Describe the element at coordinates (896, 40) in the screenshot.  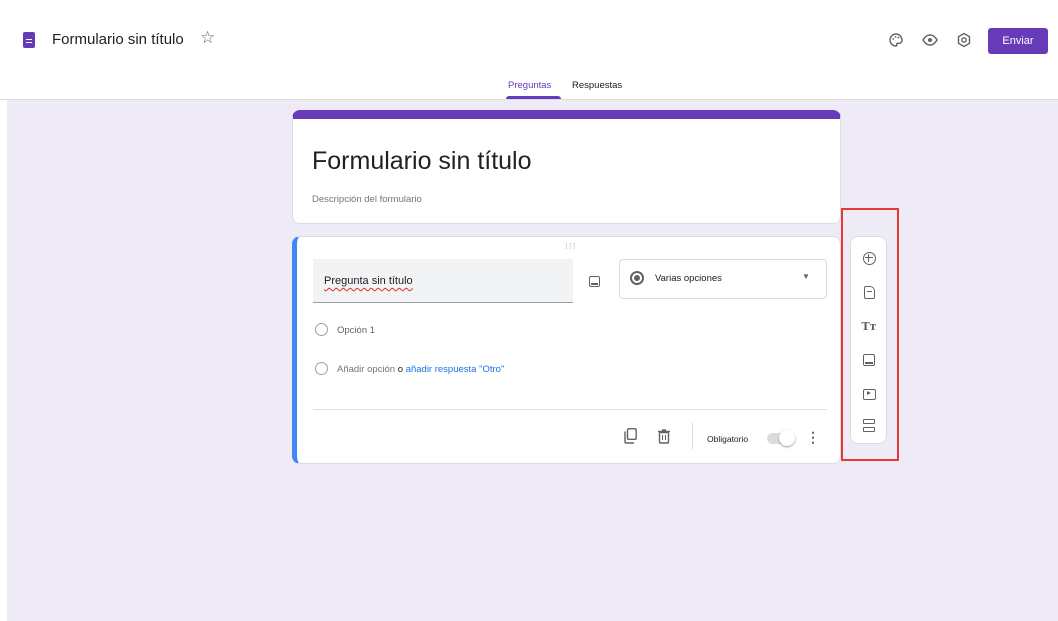
I see `palette-icon` at that location.